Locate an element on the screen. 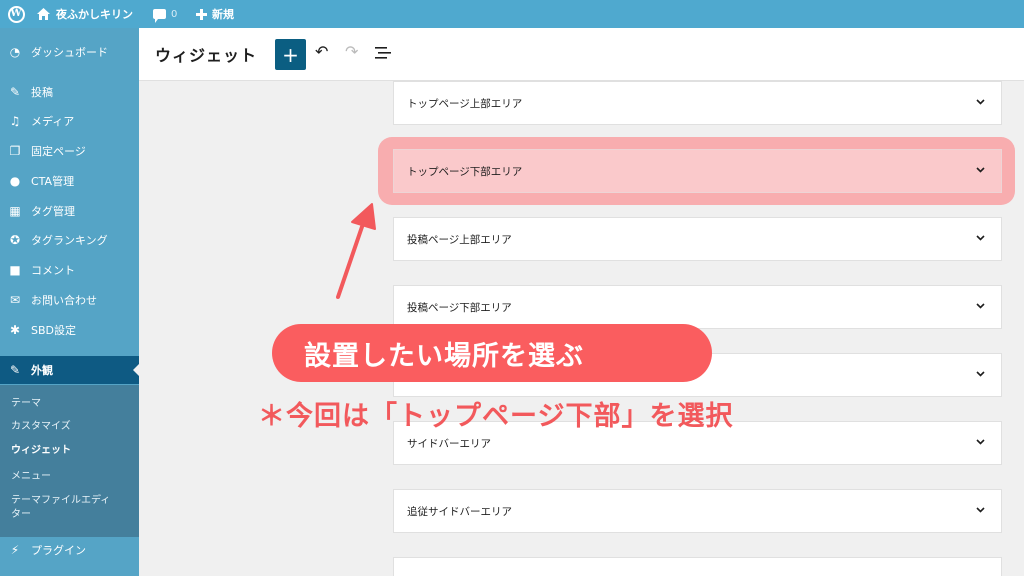 This screenshot has height=576, width=1024. instruction-note: ＊今回は「トップページ下部」を選択 is located at coordinates (496, 416).